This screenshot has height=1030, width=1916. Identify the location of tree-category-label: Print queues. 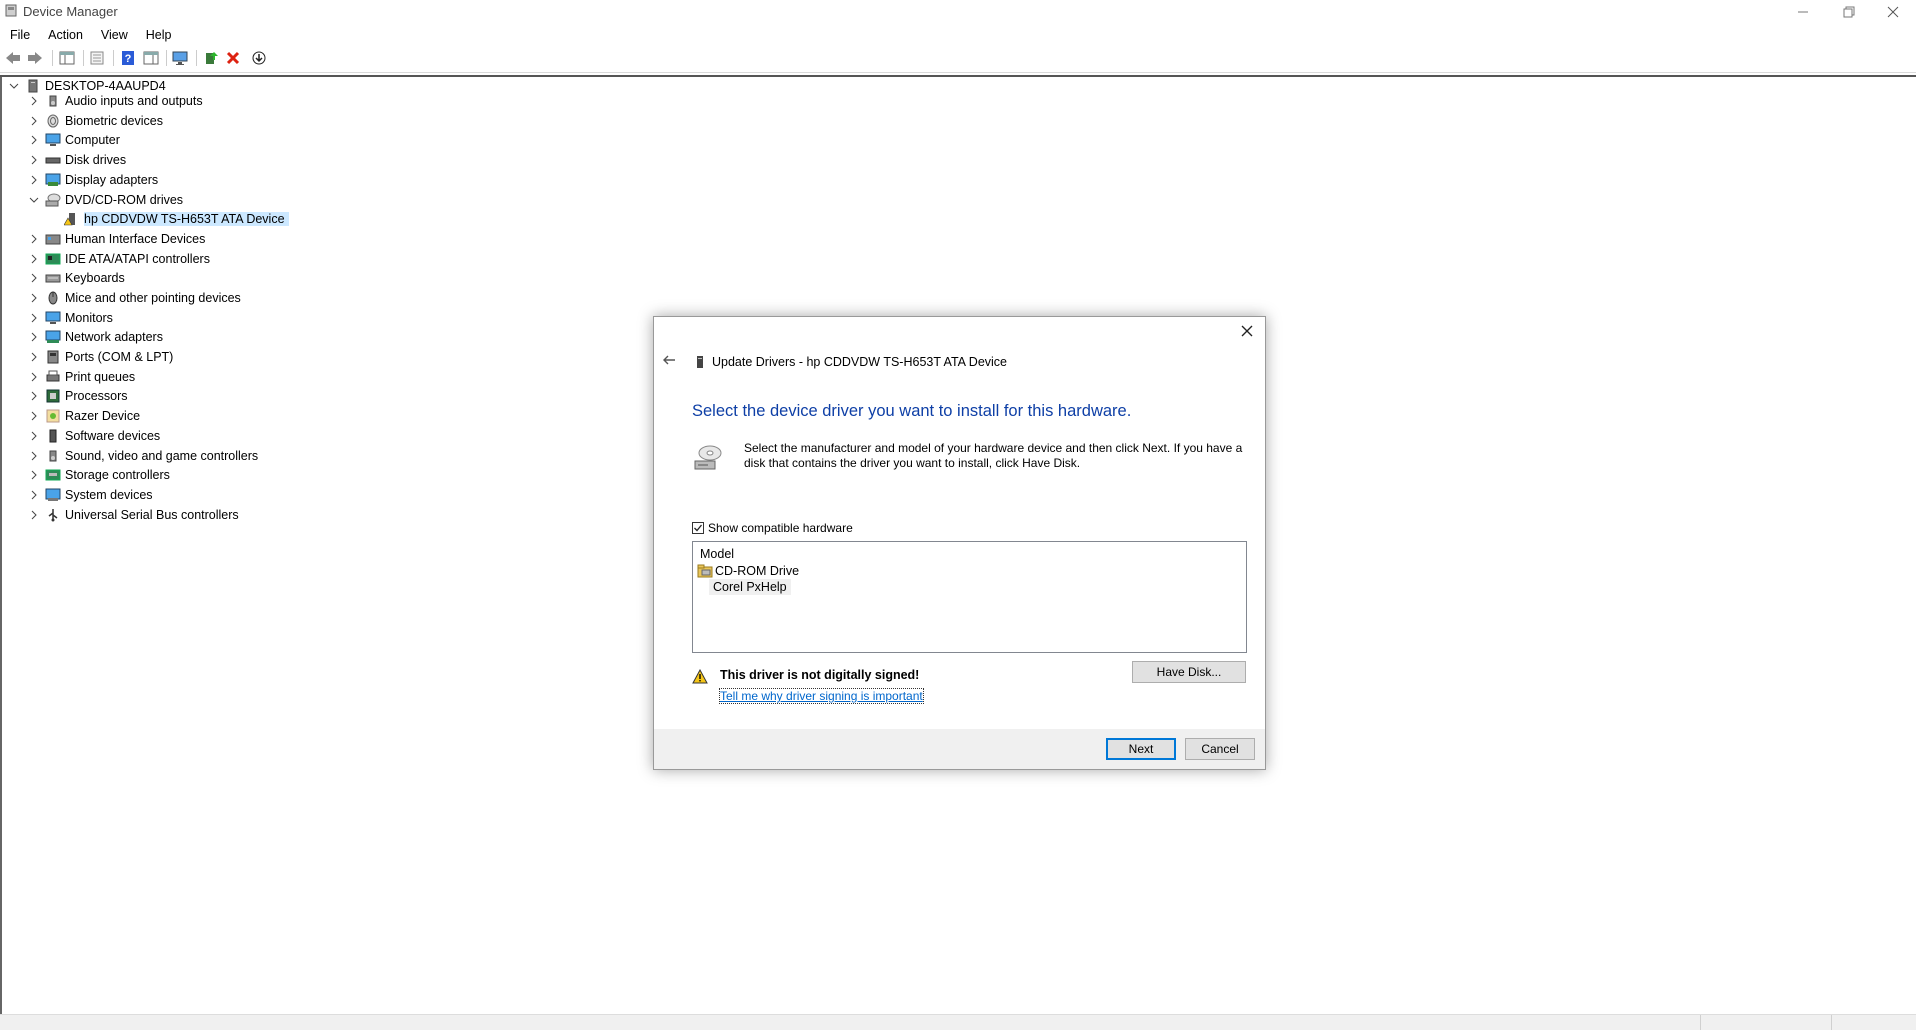
(100, 377).